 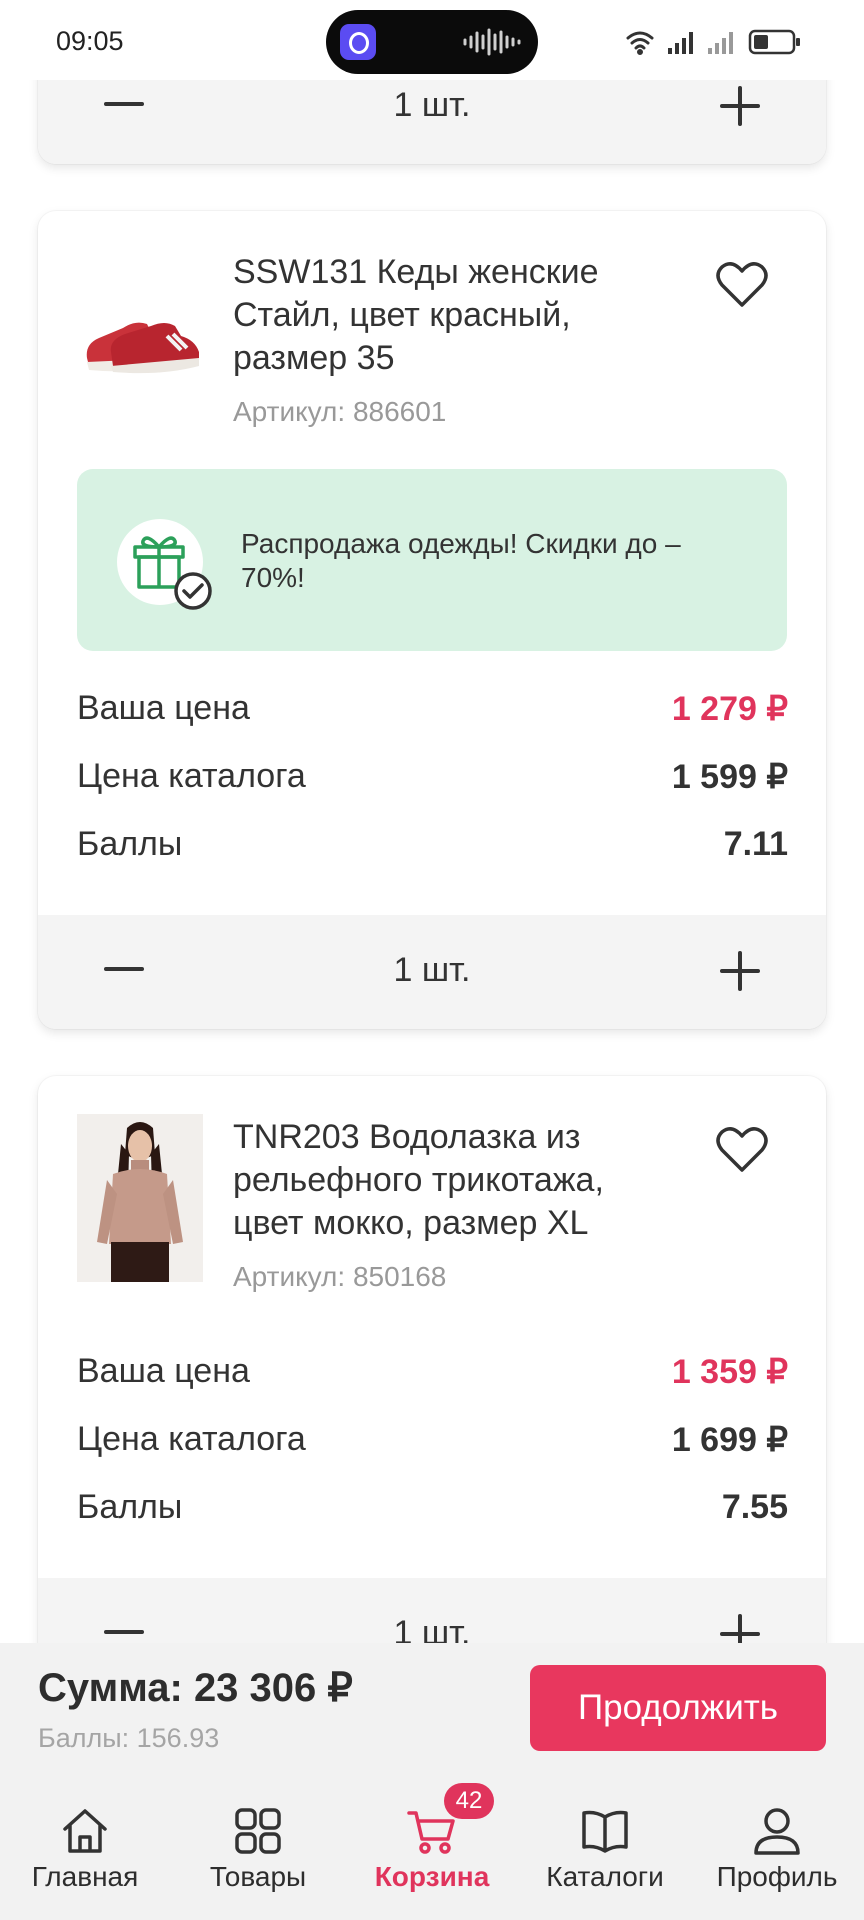 I want to click on tab-profile: Профиль, so click(x=777, y=1860).